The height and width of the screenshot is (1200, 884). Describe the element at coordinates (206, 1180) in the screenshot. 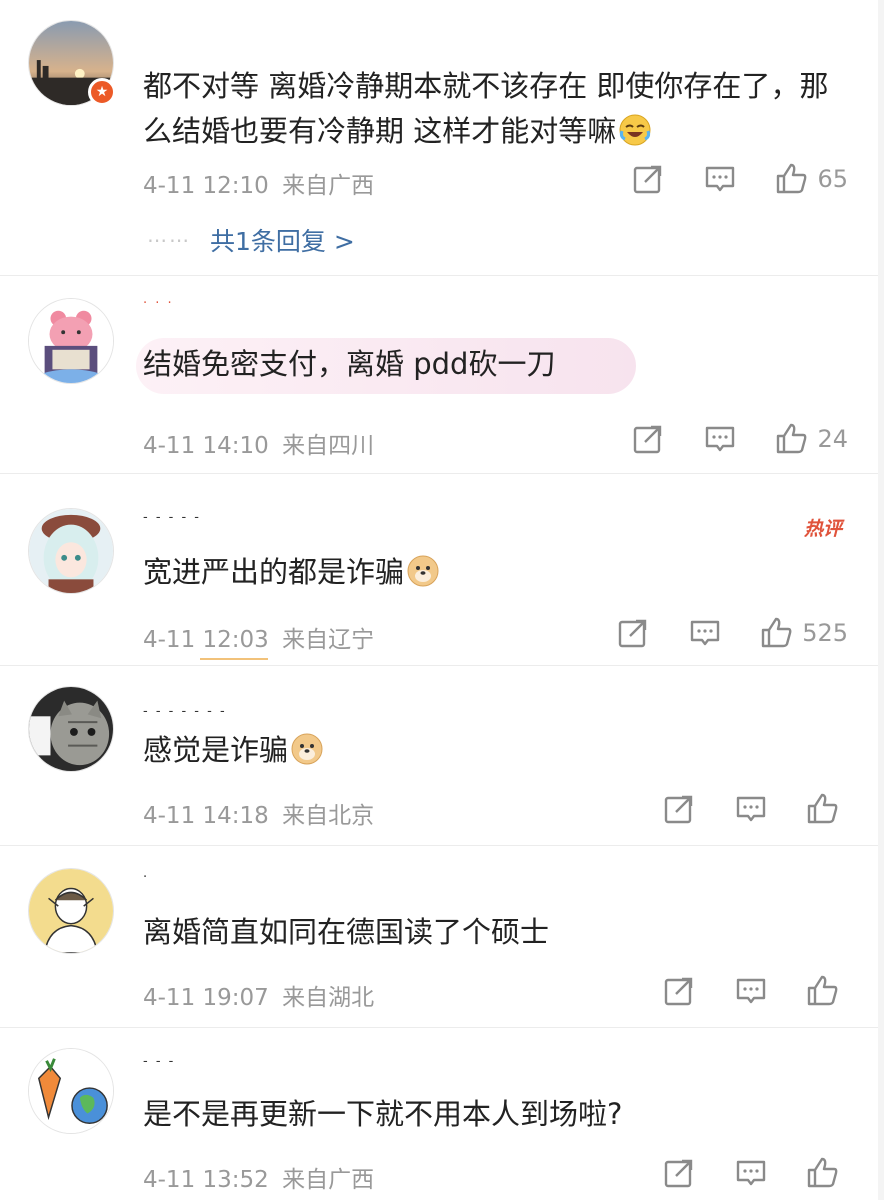

I see `comment-date: 4-11 13:52` at that location.